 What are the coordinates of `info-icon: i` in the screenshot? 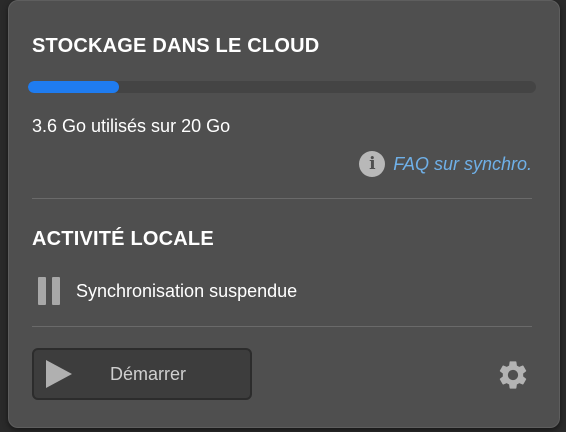 It's located at (372, 164).